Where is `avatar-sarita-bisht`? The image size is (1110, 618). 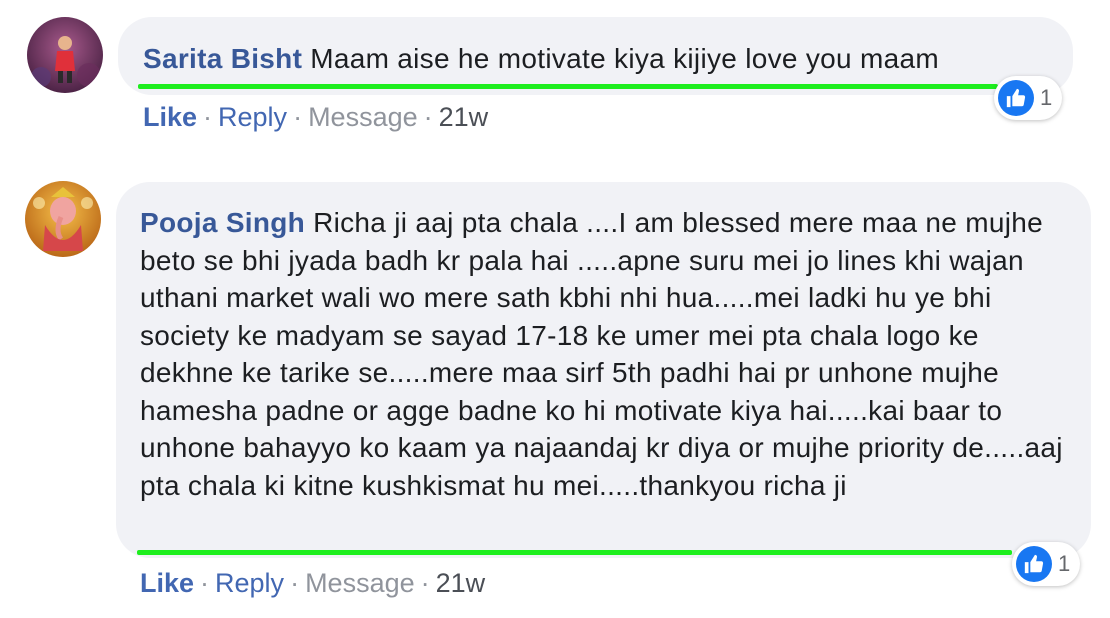
avatar-sarita-bisht is located at coordinates (65, 55).